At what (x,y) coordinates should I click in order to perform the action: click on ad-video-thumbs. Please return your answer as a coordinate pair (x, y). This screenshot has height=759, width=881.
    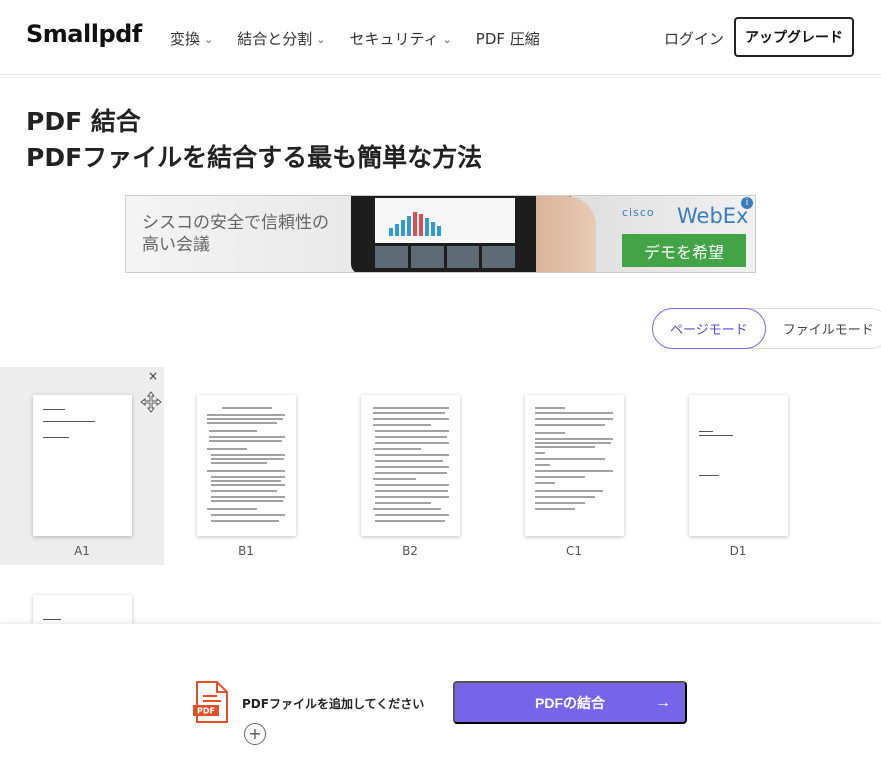
    Looking at the image, I should click on (445, 257).